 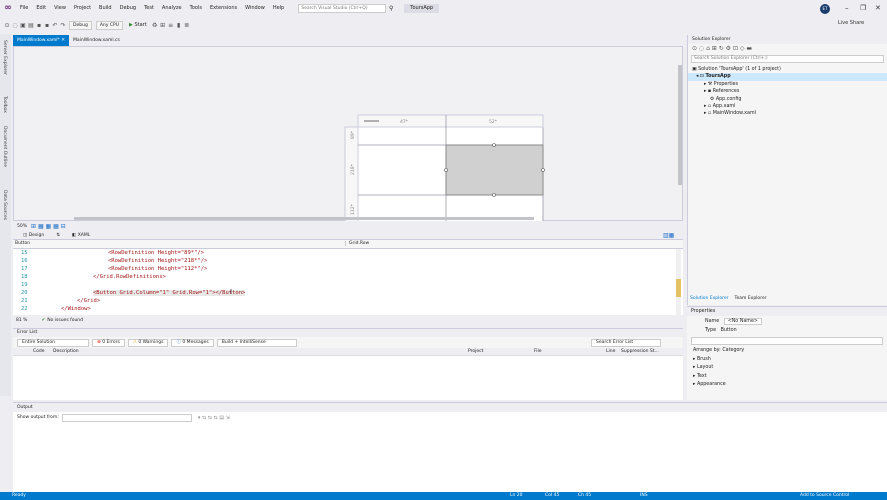 What do you see at coordinates (610, 352) in the screenshot?
I see `col-line: Line` at bounding box center [610, 352].